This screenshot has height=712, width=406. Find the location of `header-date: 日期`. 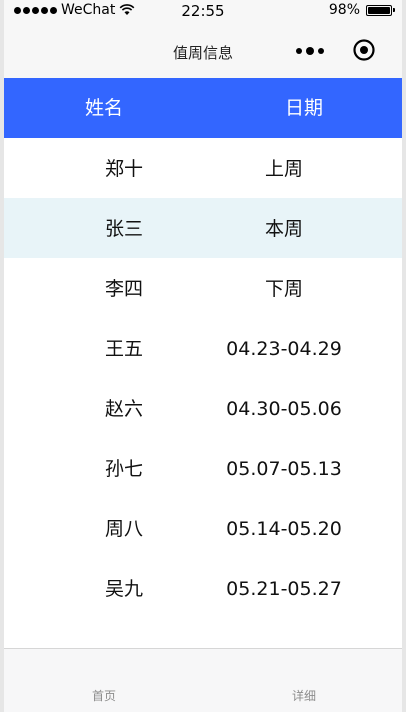

header-date: 日期 is located at coordinates (303, 108).